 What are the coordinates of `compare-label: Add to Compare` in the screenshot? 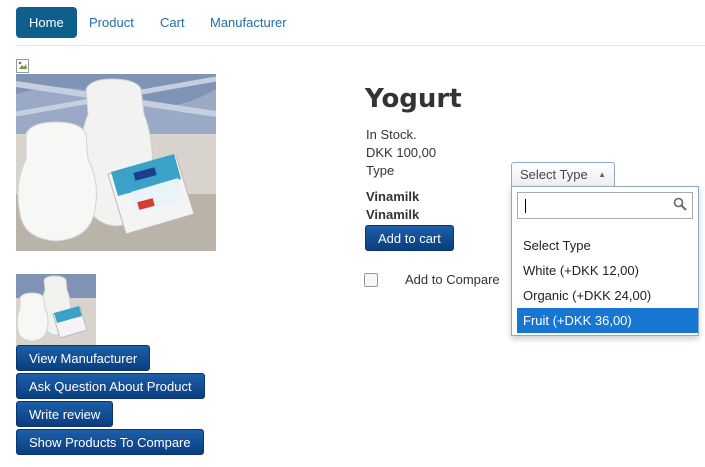 It's located at (452, 279).